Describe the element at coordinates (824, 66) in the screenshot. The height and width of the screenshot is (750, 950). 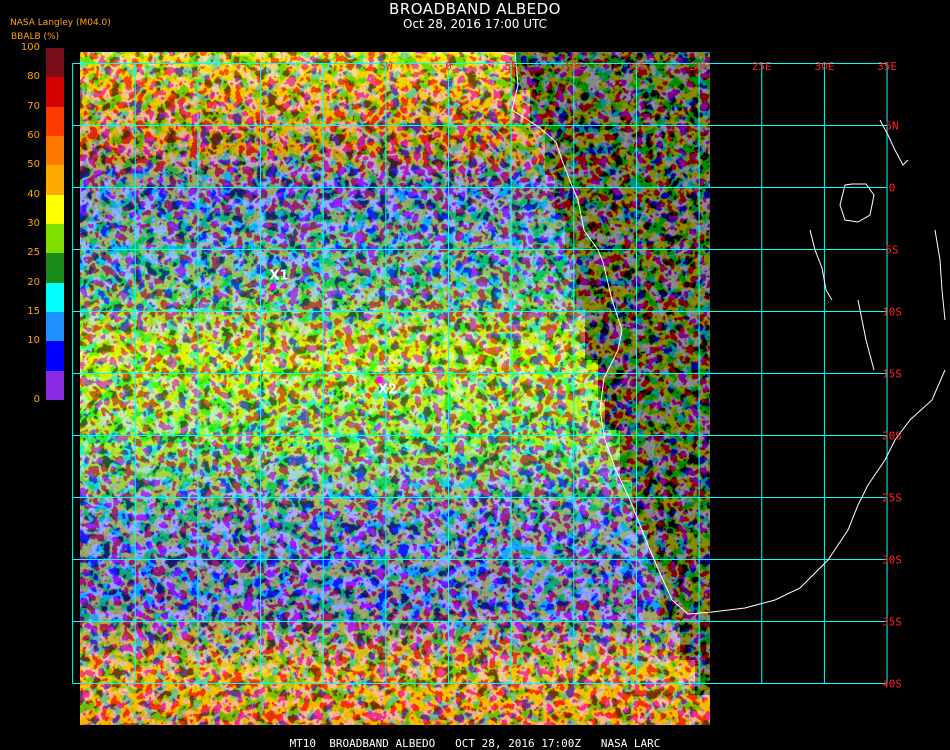
I see `longitude-label: 30E` at that location.